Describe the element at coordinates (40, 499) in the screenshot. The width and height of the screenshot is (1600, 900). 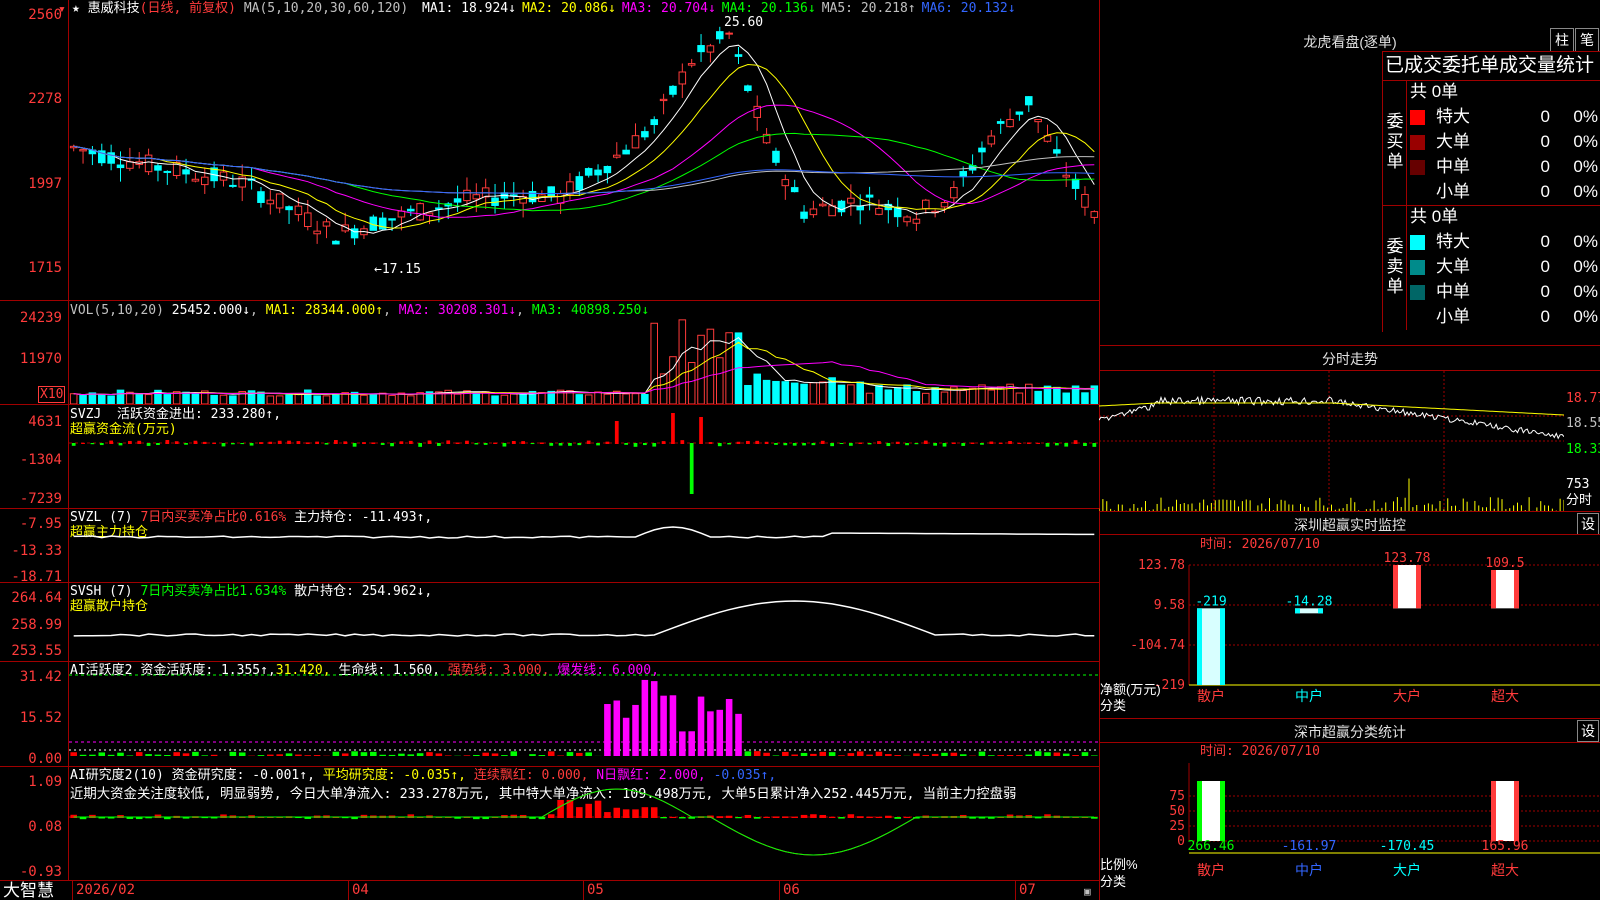
I see `svzj-y-label: -7239` at that location.